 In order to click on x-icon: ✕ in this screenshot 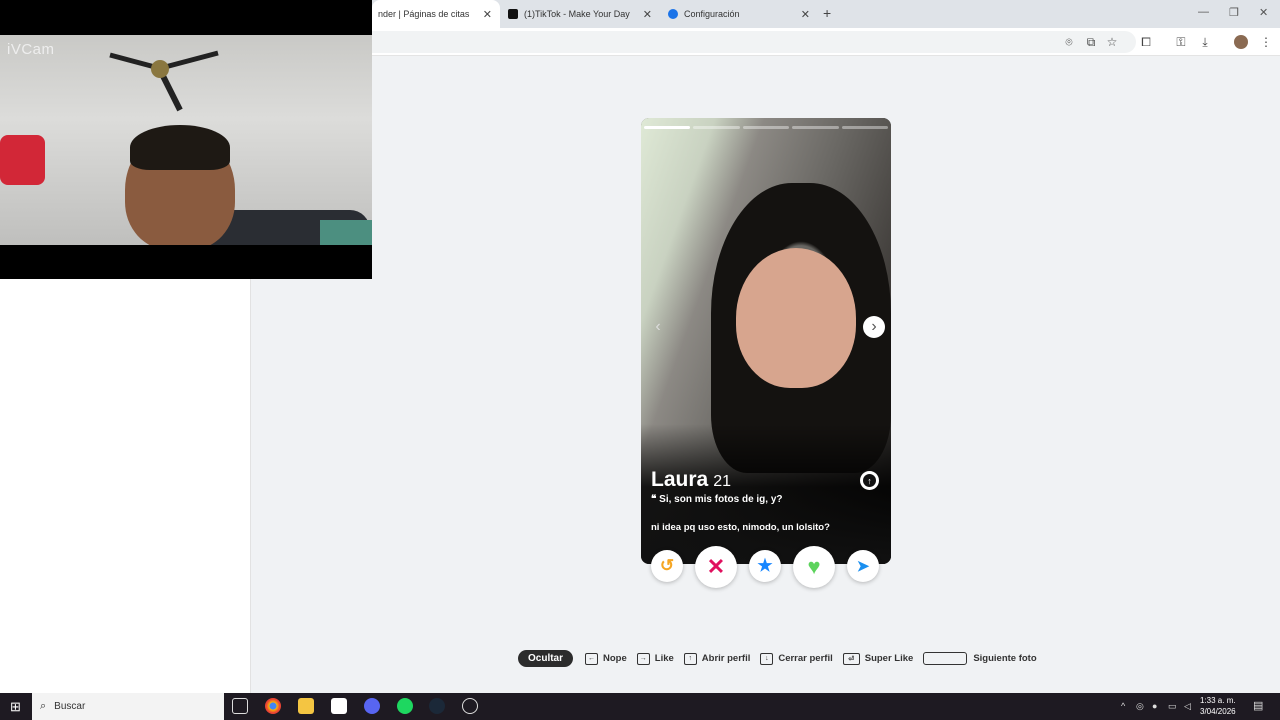, I will do `click(716, 566)`.